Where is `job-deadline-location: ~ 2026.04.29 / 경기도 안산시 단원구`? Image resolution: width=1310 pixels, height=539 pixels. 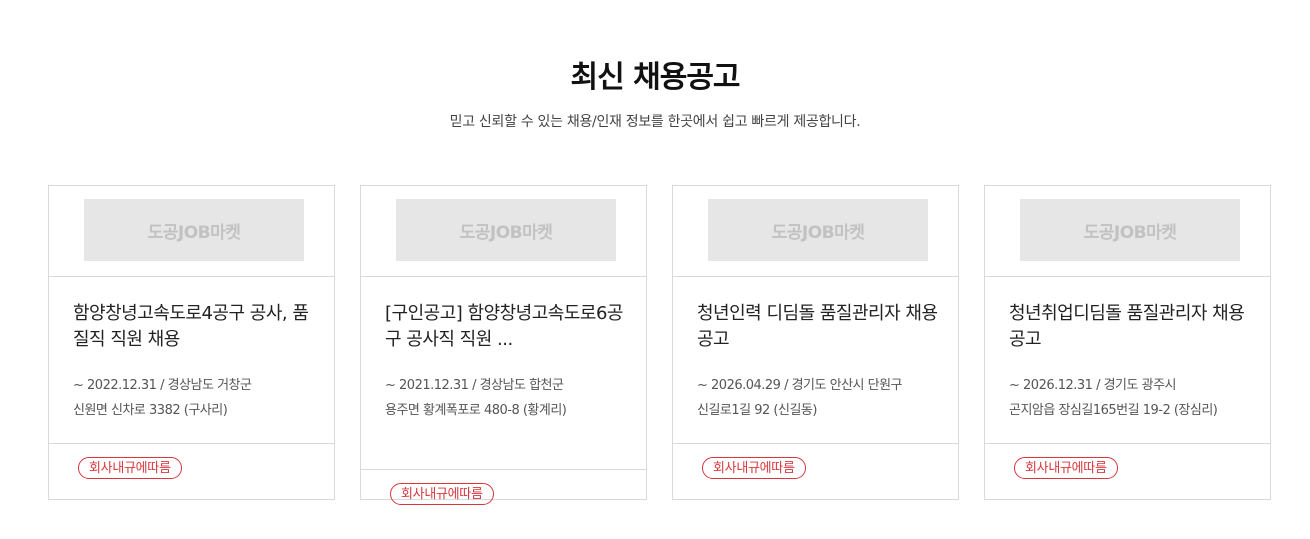
job-deadline-location: ~ 2026.04.29 / 경기도 안산시 단원구 is located at coordinates (800, 385).